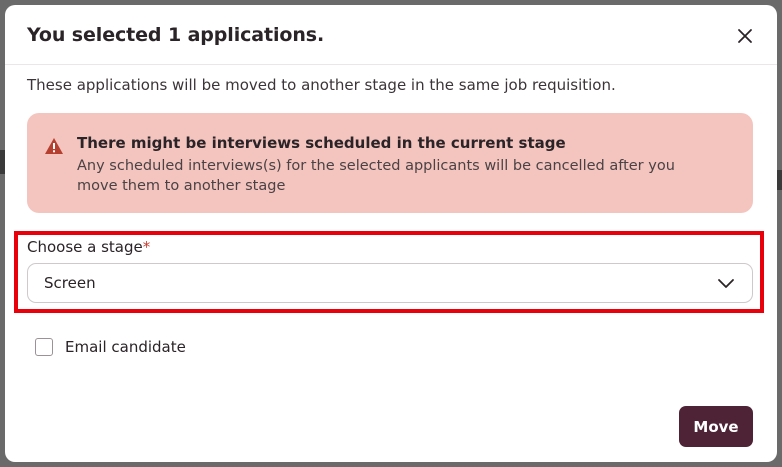 Image resolution: width=782 pixels, height=467 pixels. What do you see at coordinates (390, 283) in the screenshot?
I see `stage-select: Screen` at bounding box center [390, 283].